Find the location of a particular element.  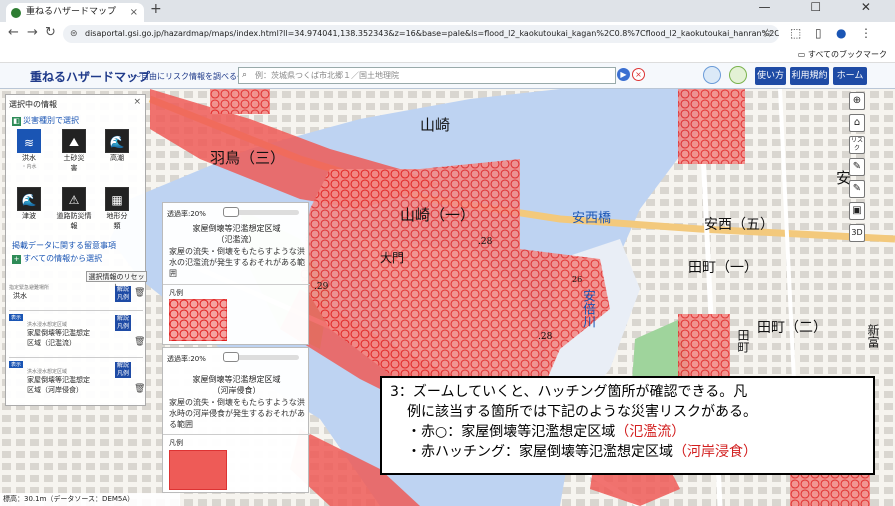

all-info-select: + すべての情報から選択 is located at coordinates (57, 258).